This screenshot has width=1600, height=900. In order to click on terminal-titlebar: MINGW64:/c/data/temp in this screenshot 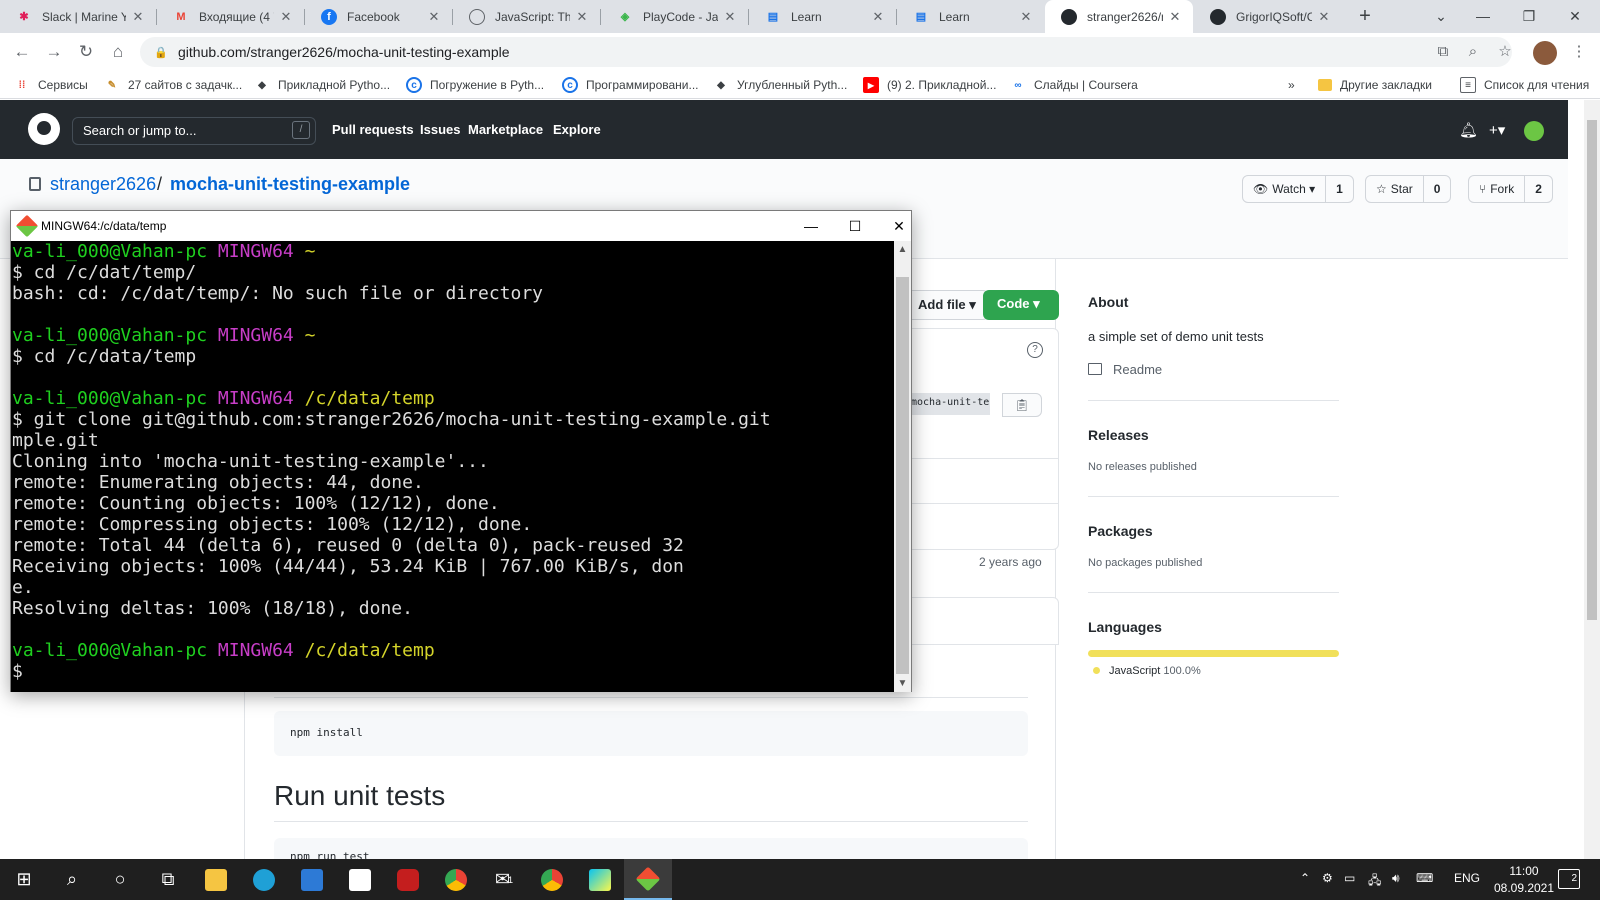, I will do `click(461, 226)`.